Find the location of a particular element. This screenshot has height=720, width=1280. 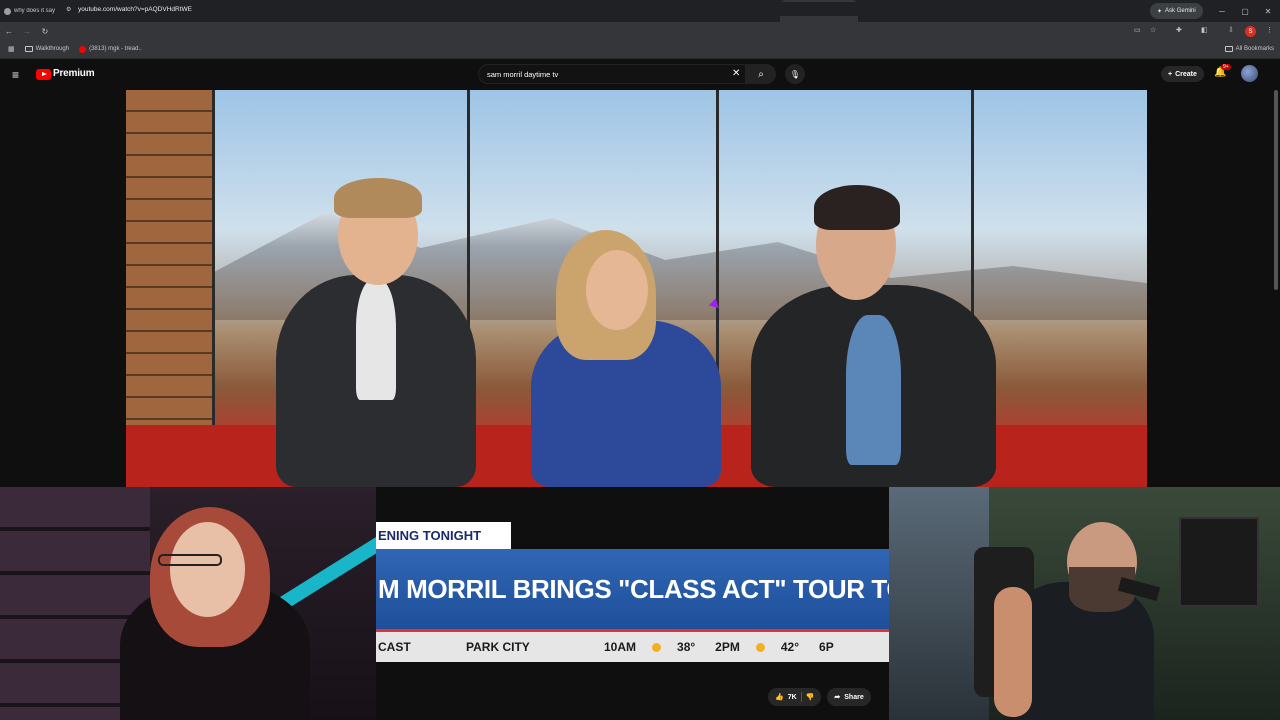

maximize-icon: ▢ is located at coordinates (1245, 11).